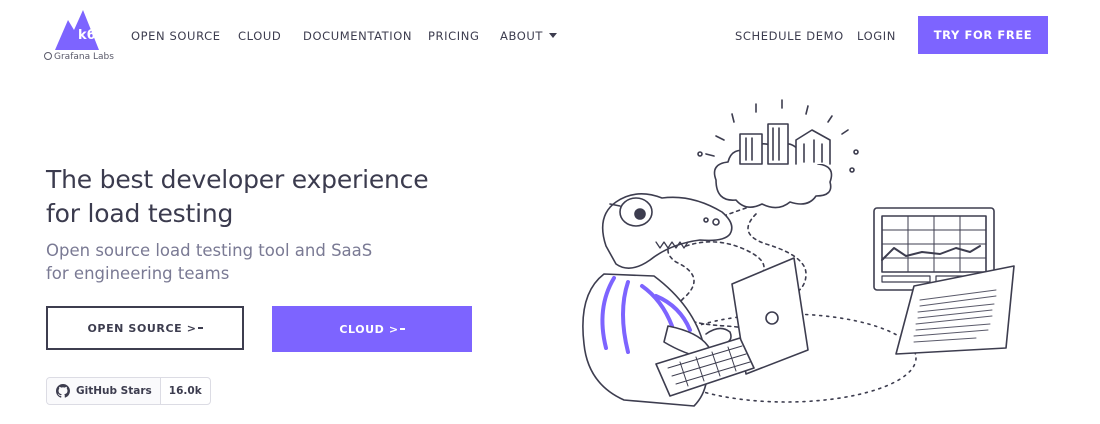 The height and width of the screenshot is (424, 1100). Describe the element at coordinates (522, 36) in the screenshot. I see `nav-about-label: ABOUT` at that location.